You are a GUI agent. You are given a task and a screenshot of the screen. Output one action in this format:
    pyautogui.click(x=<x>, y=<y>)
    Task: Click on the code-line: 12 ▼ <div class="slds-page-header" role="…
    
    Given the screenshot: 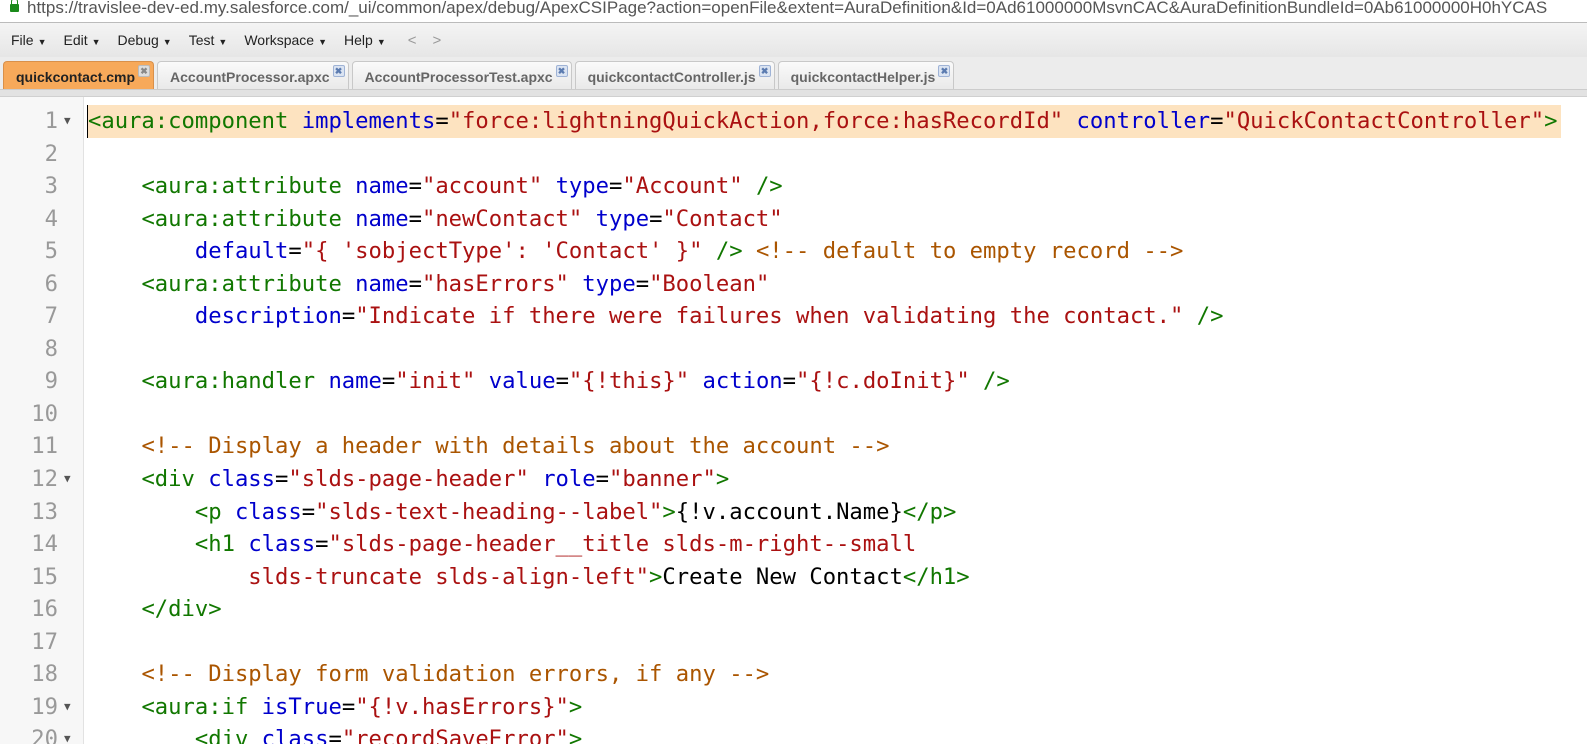 What is the action you would take?
    pyautogui.click(x=793, y=479)
    